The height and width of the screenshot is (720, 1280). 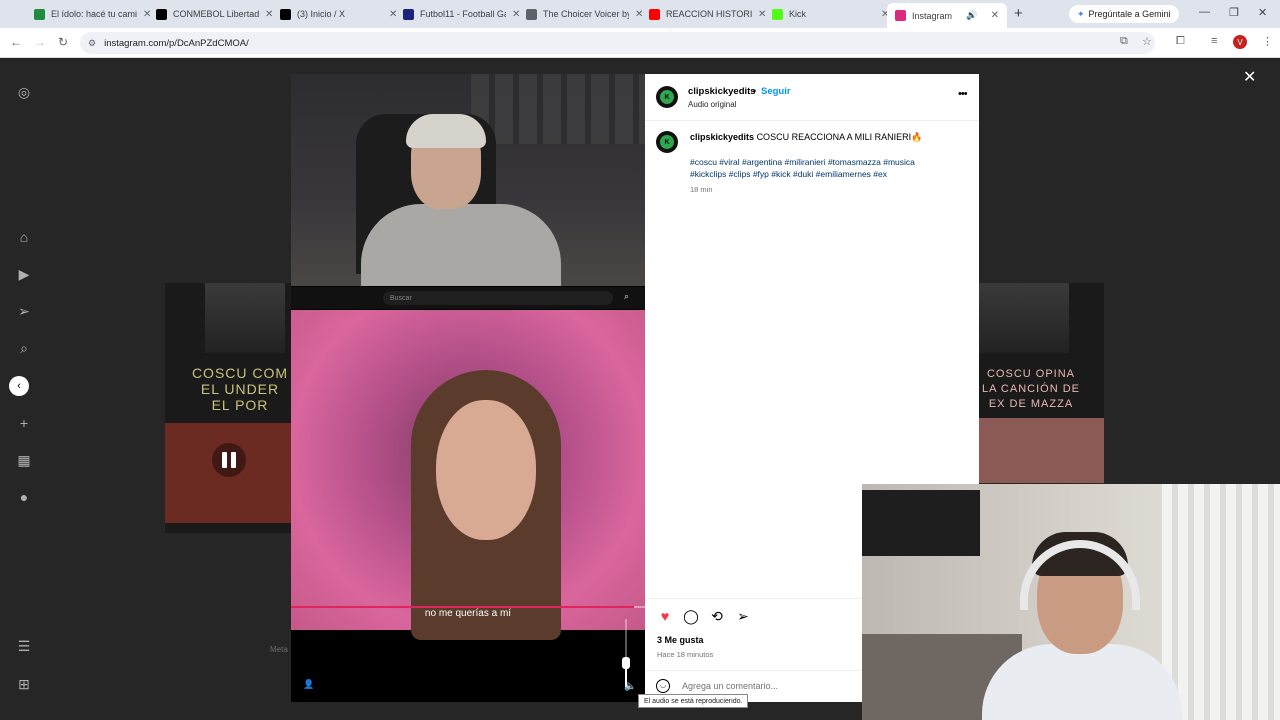 What do you see at coordinates (24, 646) in the screenshot?
I see `menu-icon: ☰` at bounding box center [24, 646].